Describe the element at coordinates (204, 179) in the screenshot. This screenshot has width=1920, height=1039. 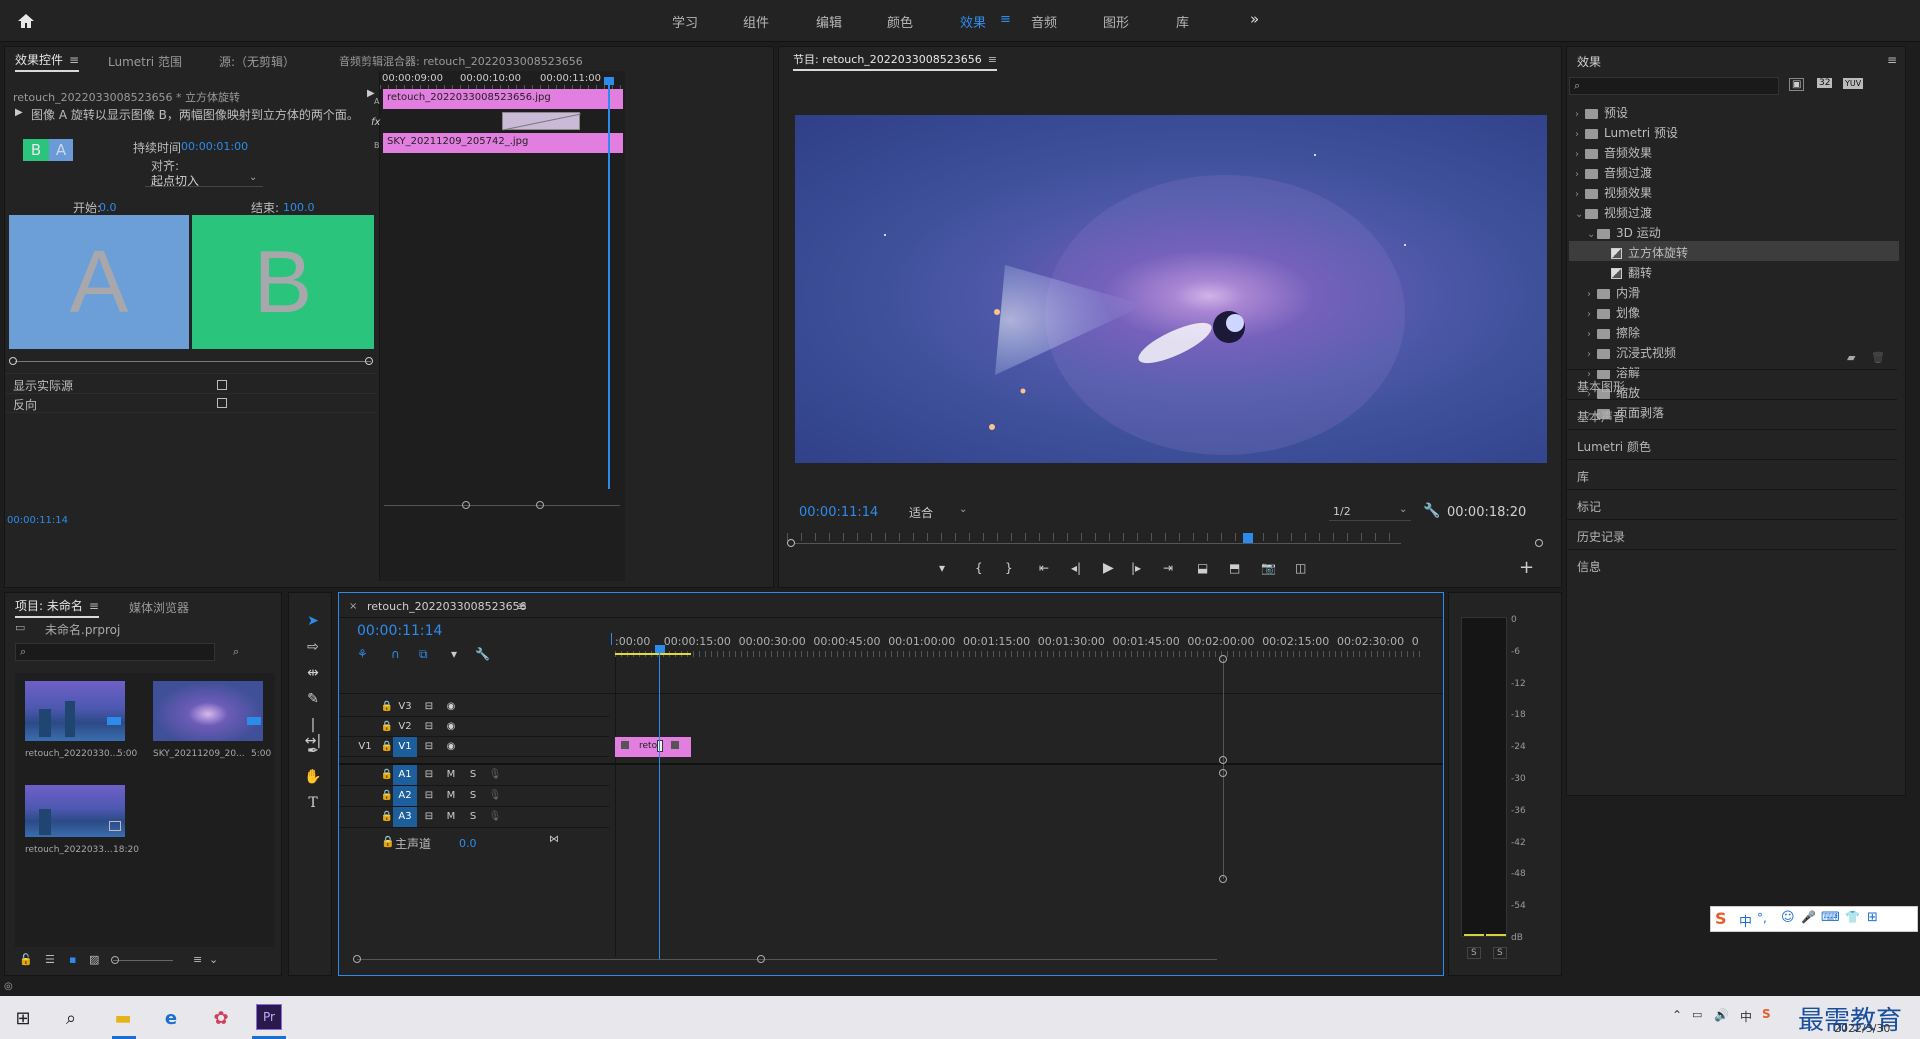
I see `align-dropdown: 起点切入 ⌄` at that location.